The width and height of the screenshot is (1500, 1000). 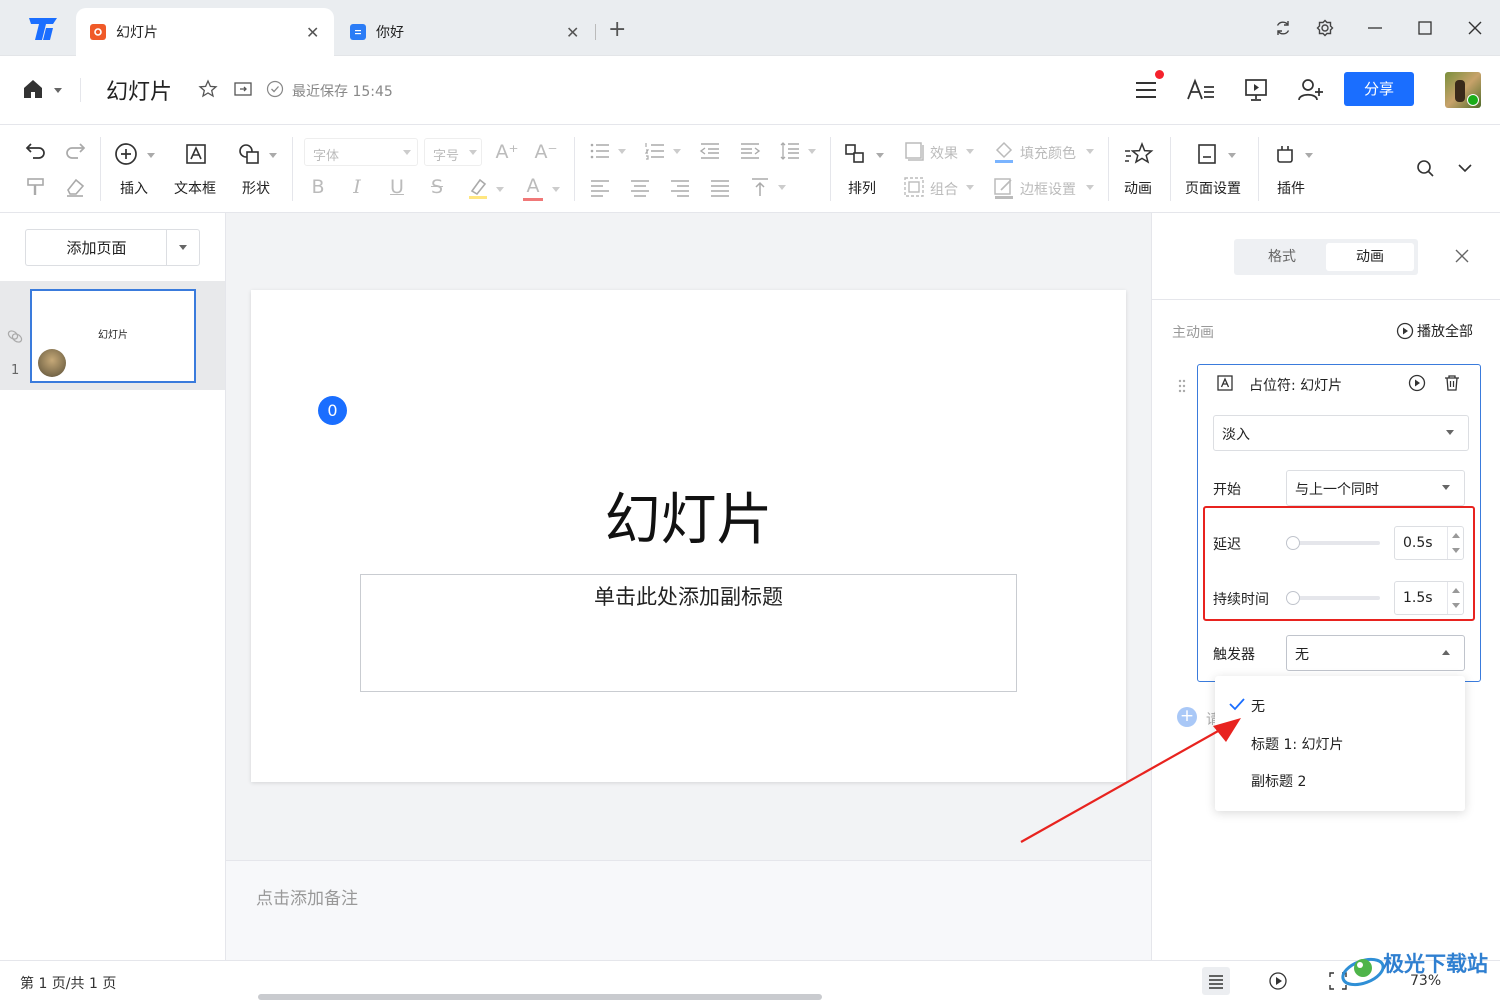 I want to click on slide-title: 幻灯片, so click(x=688, y=521).